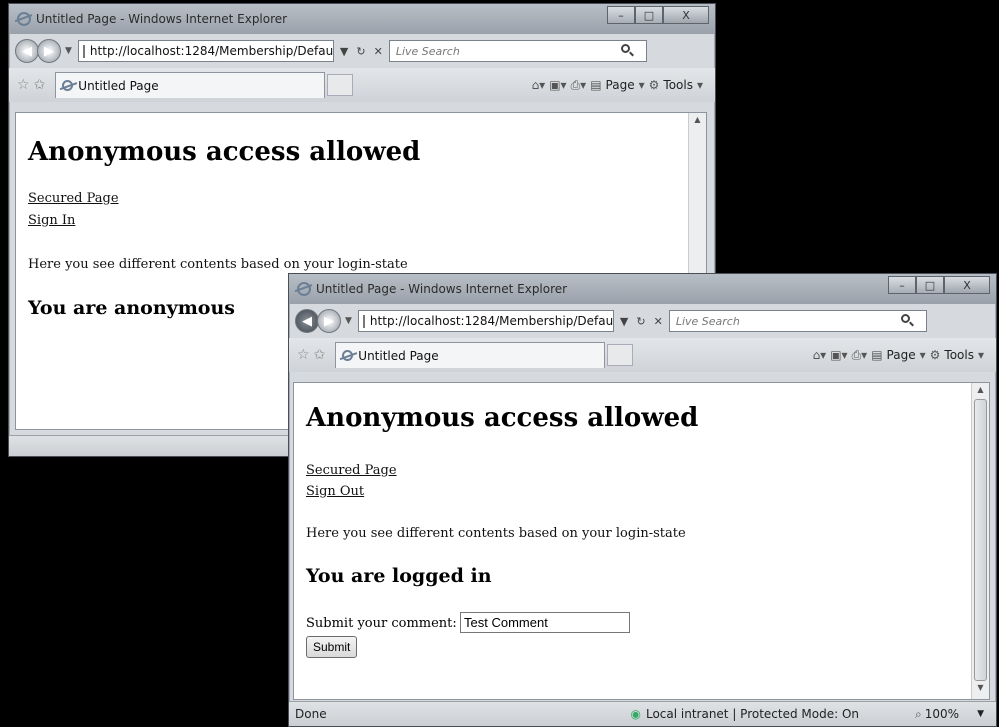  What do you see at coordinates (332, 647) in the screenshot?
I see `submit-button: Submit` at bounding box center [332, 647].